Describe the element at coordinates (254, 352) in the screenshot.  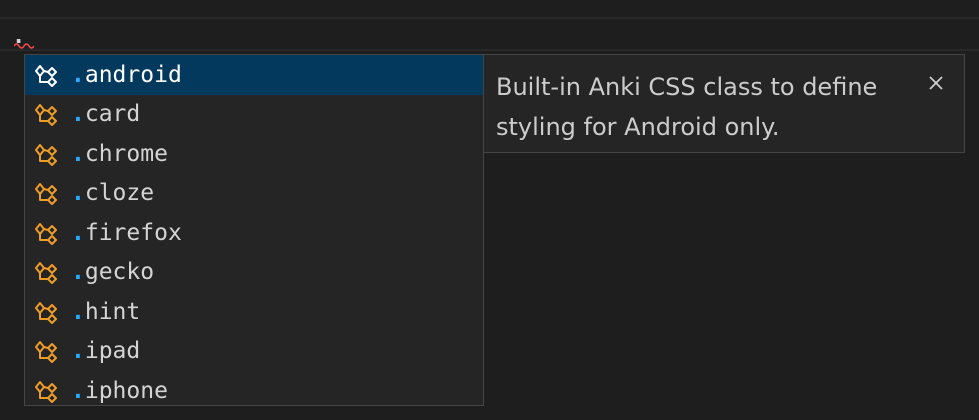
I see `suggest-item: .ipad` at that location.